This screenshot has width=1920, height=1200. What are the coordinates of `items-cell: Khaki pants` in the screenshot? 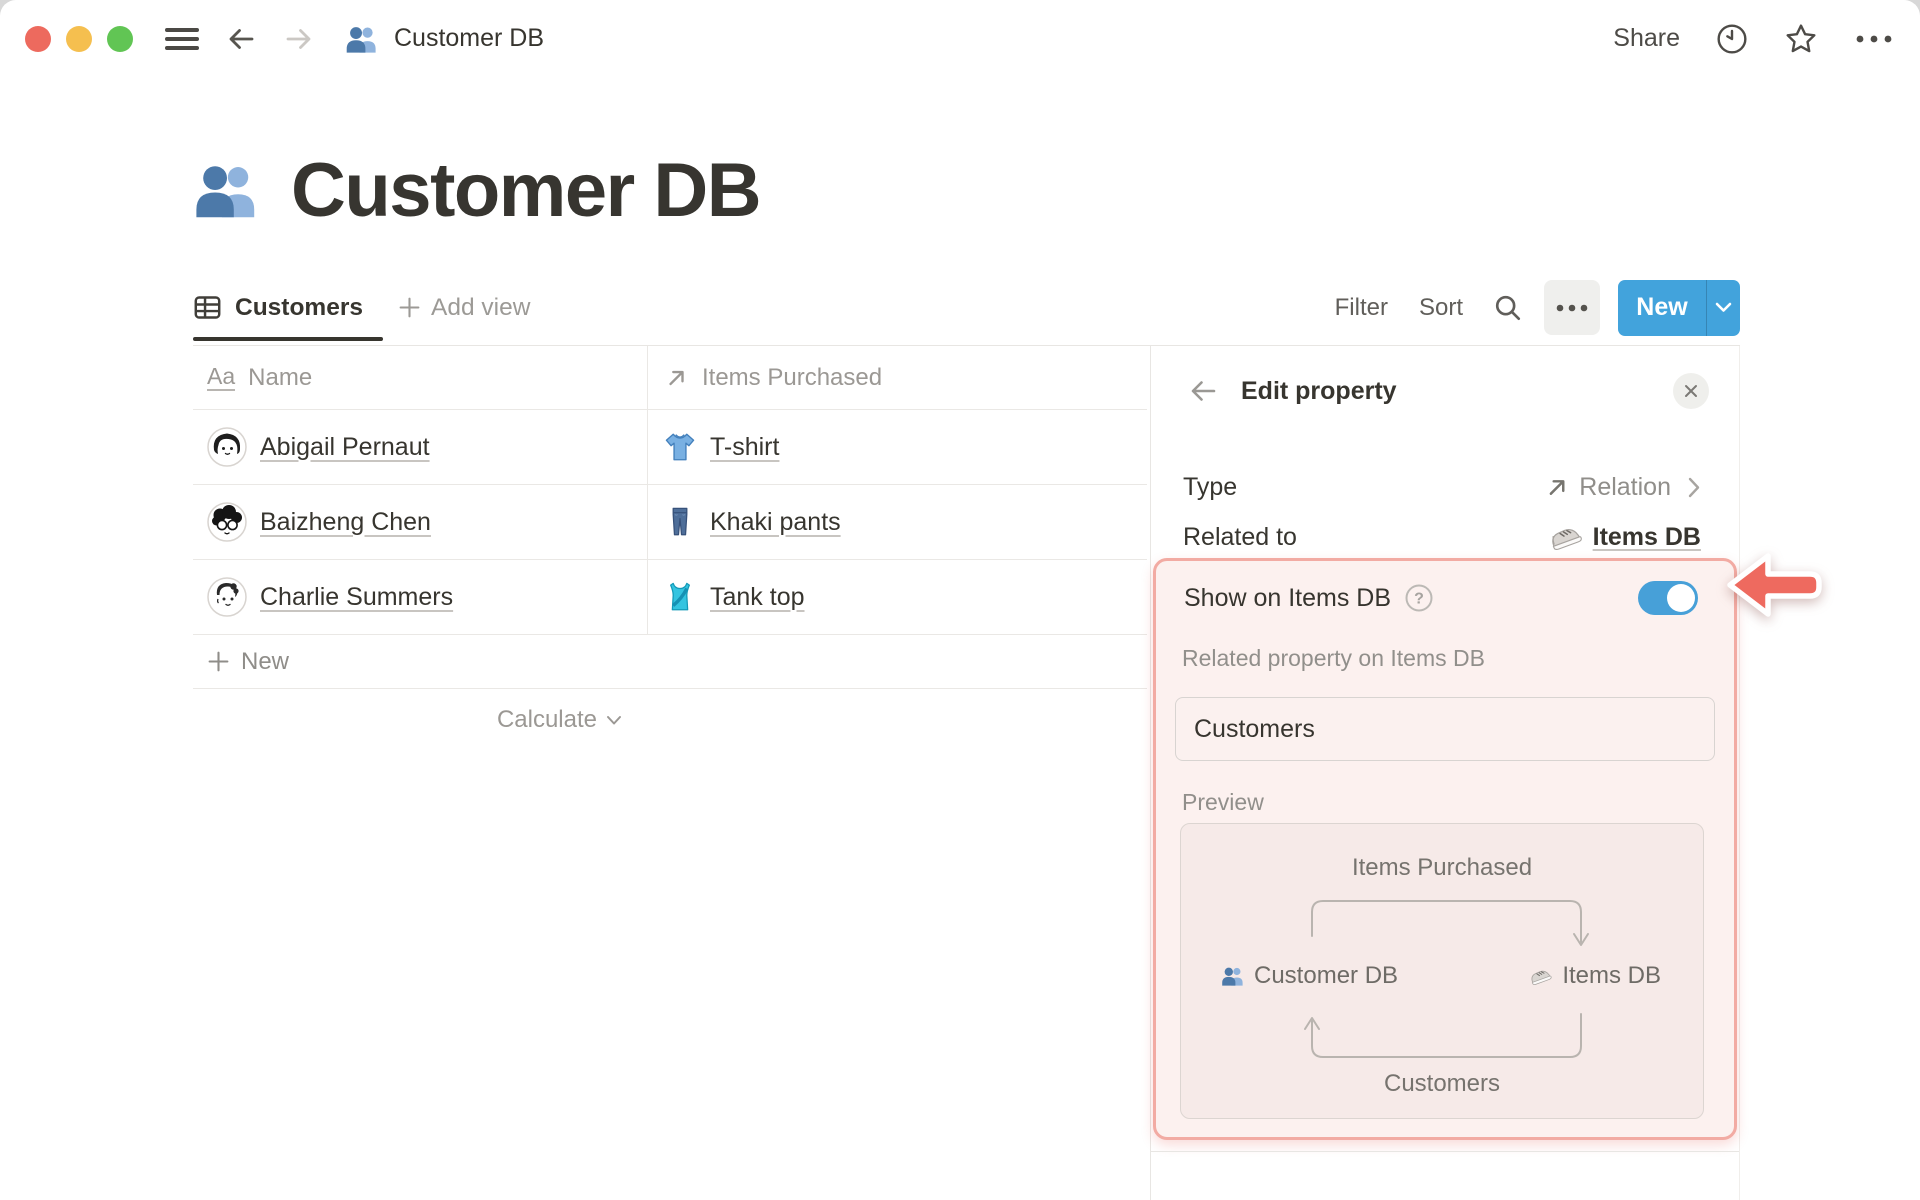 It's located at (897, 522).